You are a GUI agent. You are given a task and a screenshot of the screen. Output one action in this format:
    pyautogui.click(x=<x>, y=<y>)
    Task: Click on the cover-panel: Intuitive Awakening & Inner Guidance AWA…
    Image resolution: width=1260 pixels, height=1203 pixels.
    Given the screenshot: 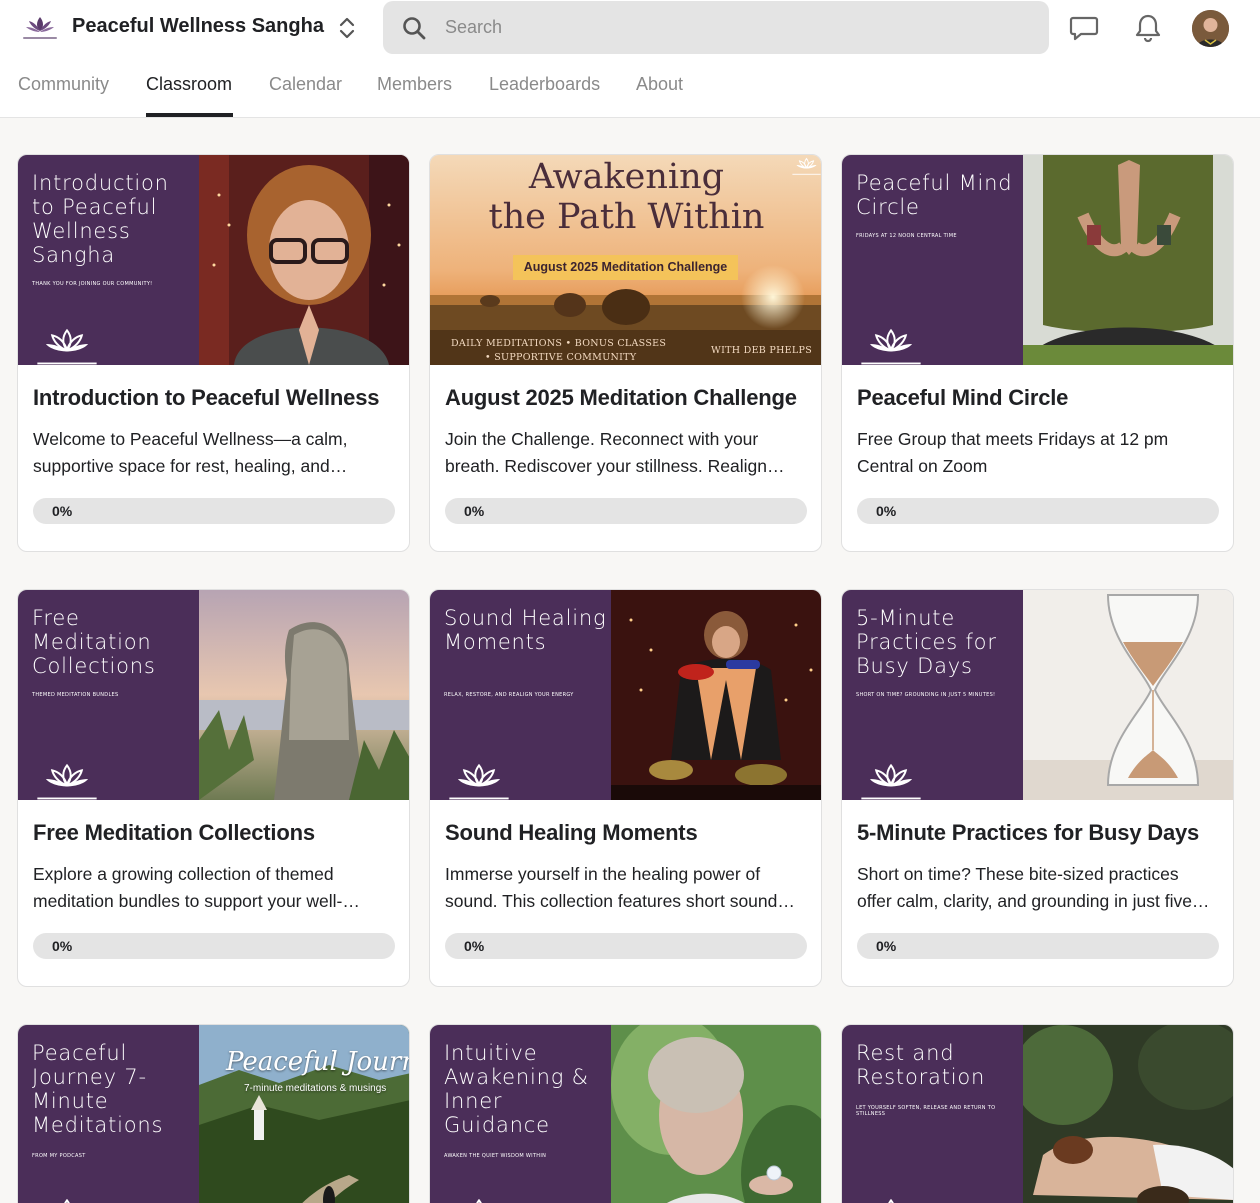 What is the action you would take?
    pyautogui.click(x=520, y=1114)
    